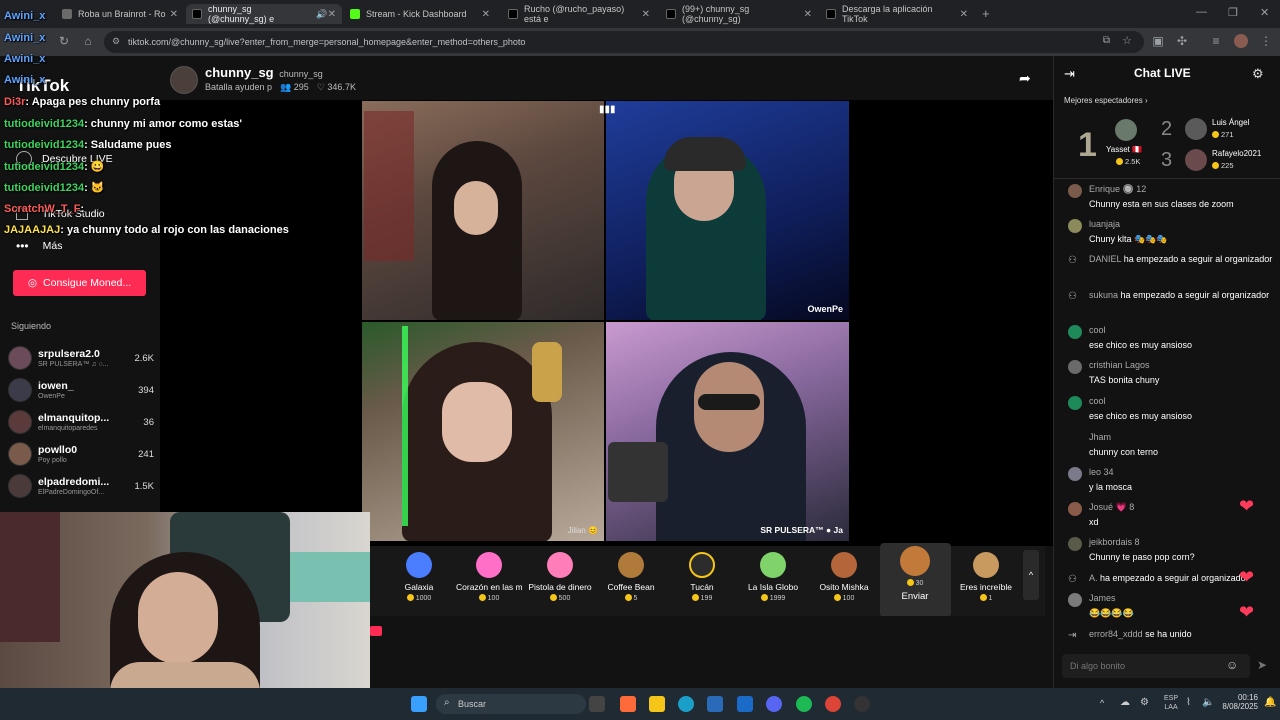 The height and width of the screenshot is (720, 1280). What do you see at coordinates (419, 577) in the screenshot?
I see `gift-item: Galaxia 1000` at bounding box center [419, 577].